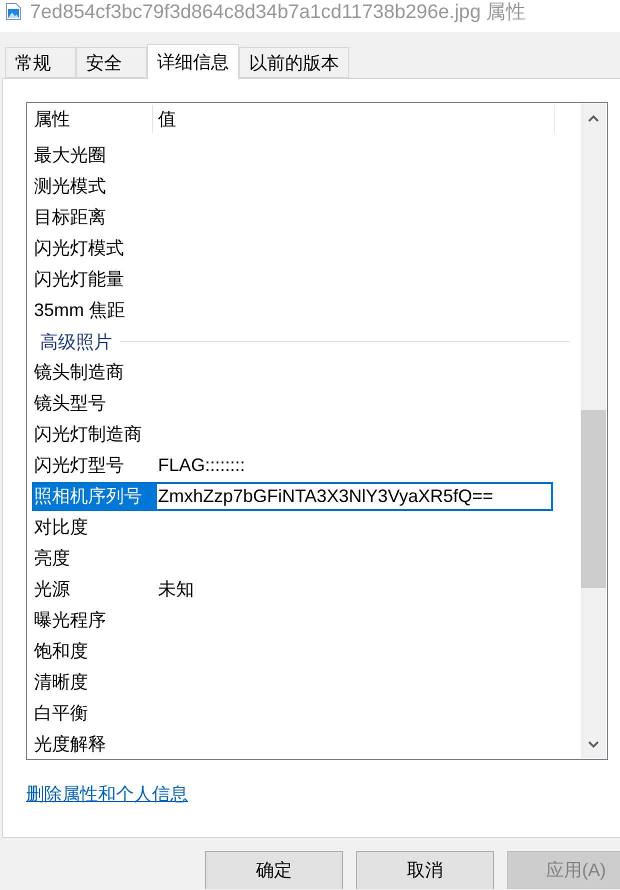 This screenshot has width=620, height=890. What do you see at coordinates (593, 499) in the screenshot?
I see `scrollbar-thumb` at bounding box center [593, 499].